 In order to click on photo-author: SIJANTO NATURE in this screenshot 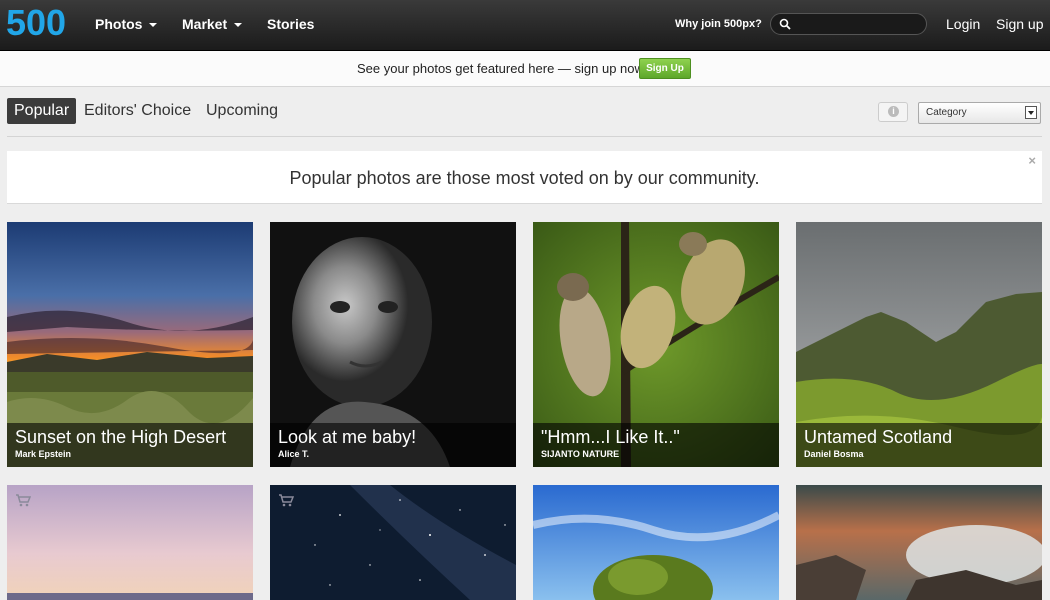, I will do `click(580, 454)`.